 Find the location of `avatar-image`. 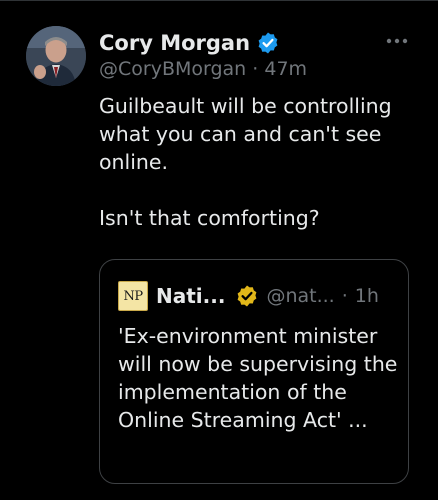

avatar-image is located at coordinates (56, 56).